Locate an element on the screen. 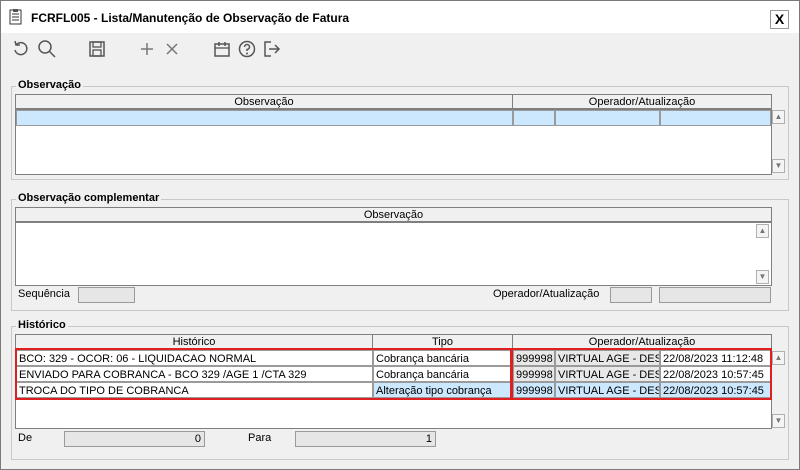 Image resolution: width=800 pixels, height=470 pixels. delete-icon is located at coordinates (172, 49).